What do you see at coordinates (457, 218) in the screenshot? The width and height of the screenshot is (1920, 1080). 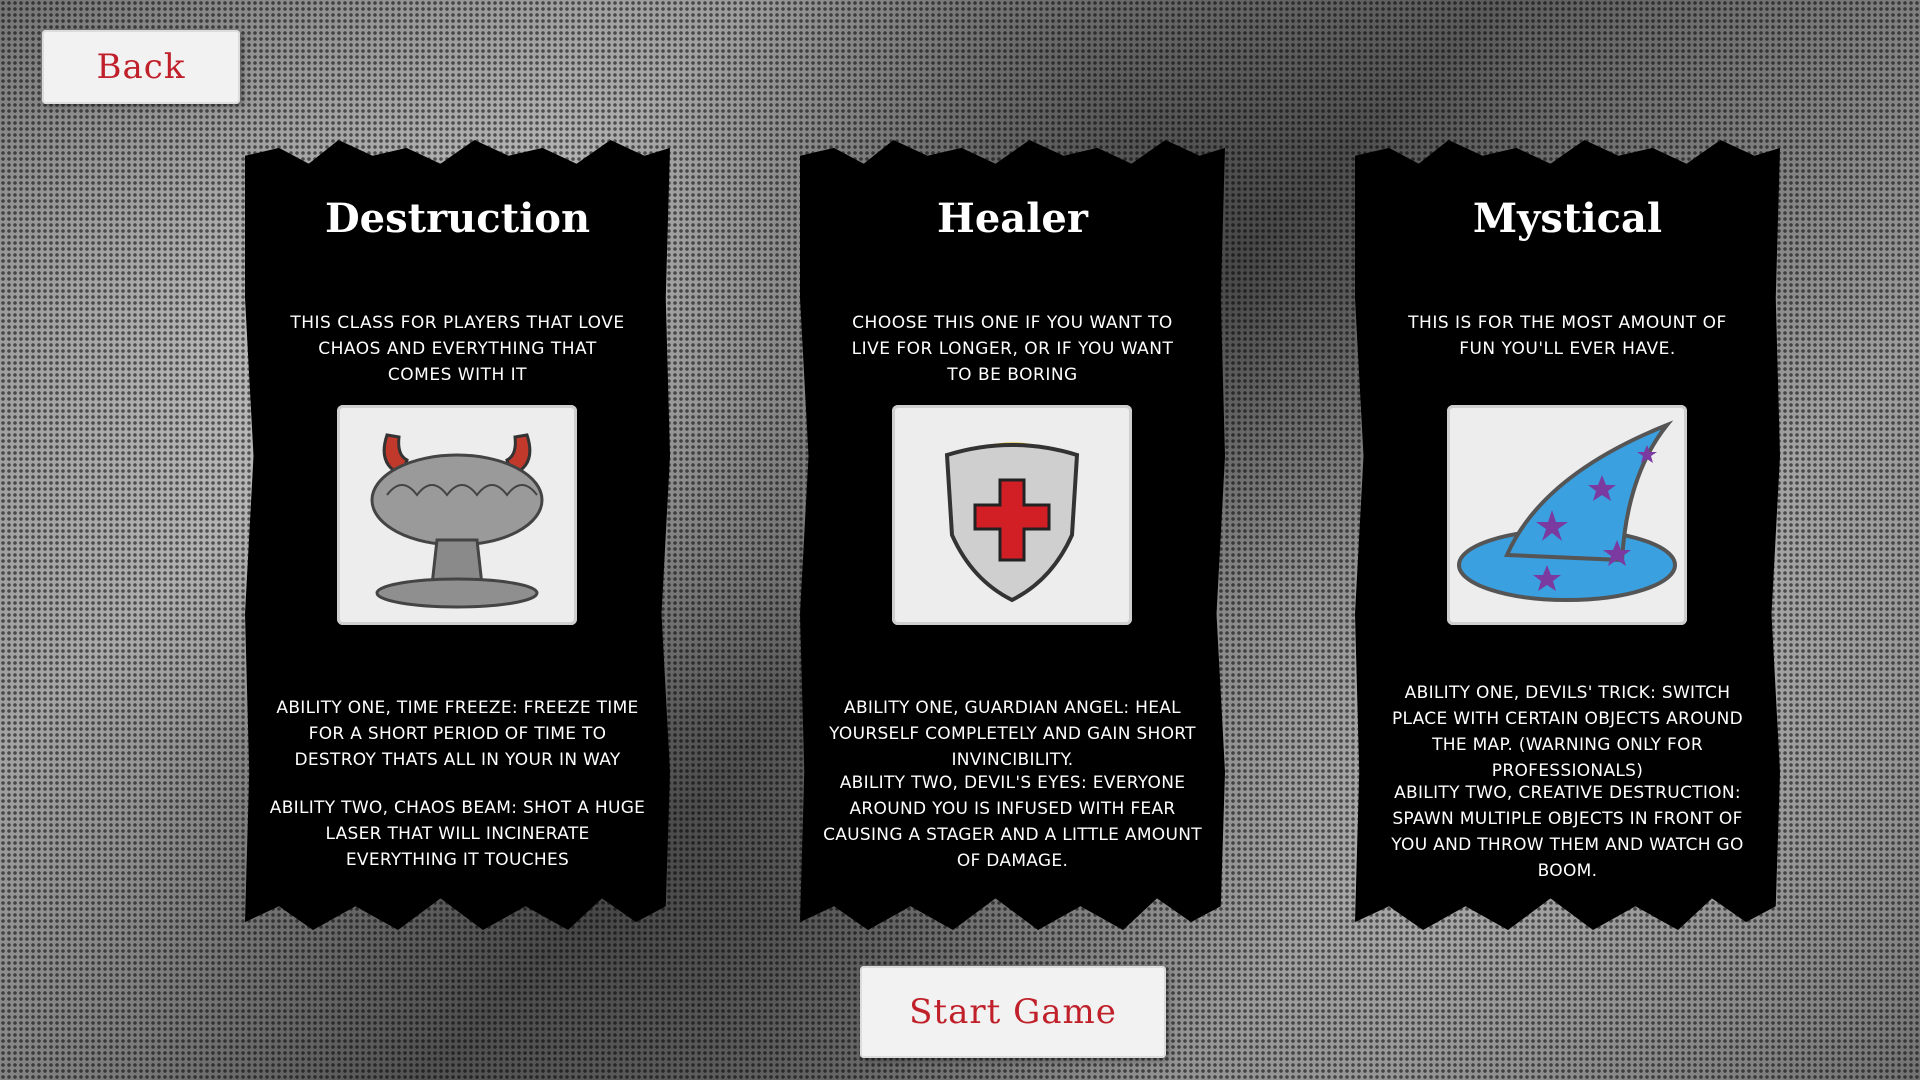 I see `class-title: Destruction` at bounding box center [457, 218].